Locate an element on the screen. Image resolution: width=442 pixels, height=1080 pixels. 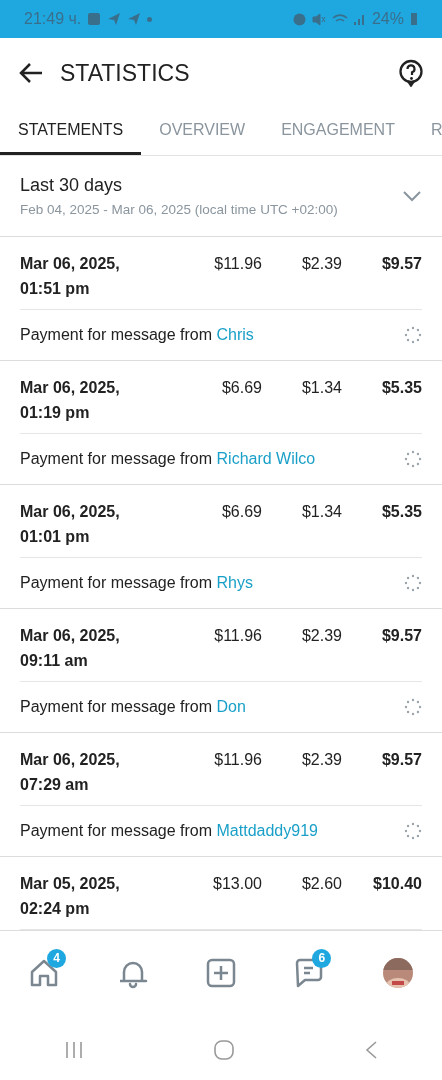
date-range: Feb 04, 2025 - Mar 06, 2025 (local time UTC +02:00) is located at coordinates (179, 209).